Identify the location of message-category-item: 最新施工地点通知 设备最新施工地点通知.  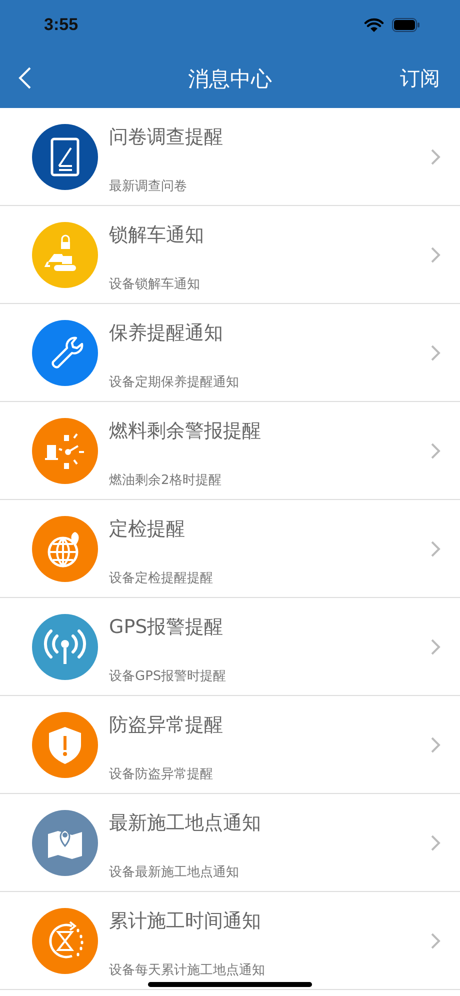
(230, 843).